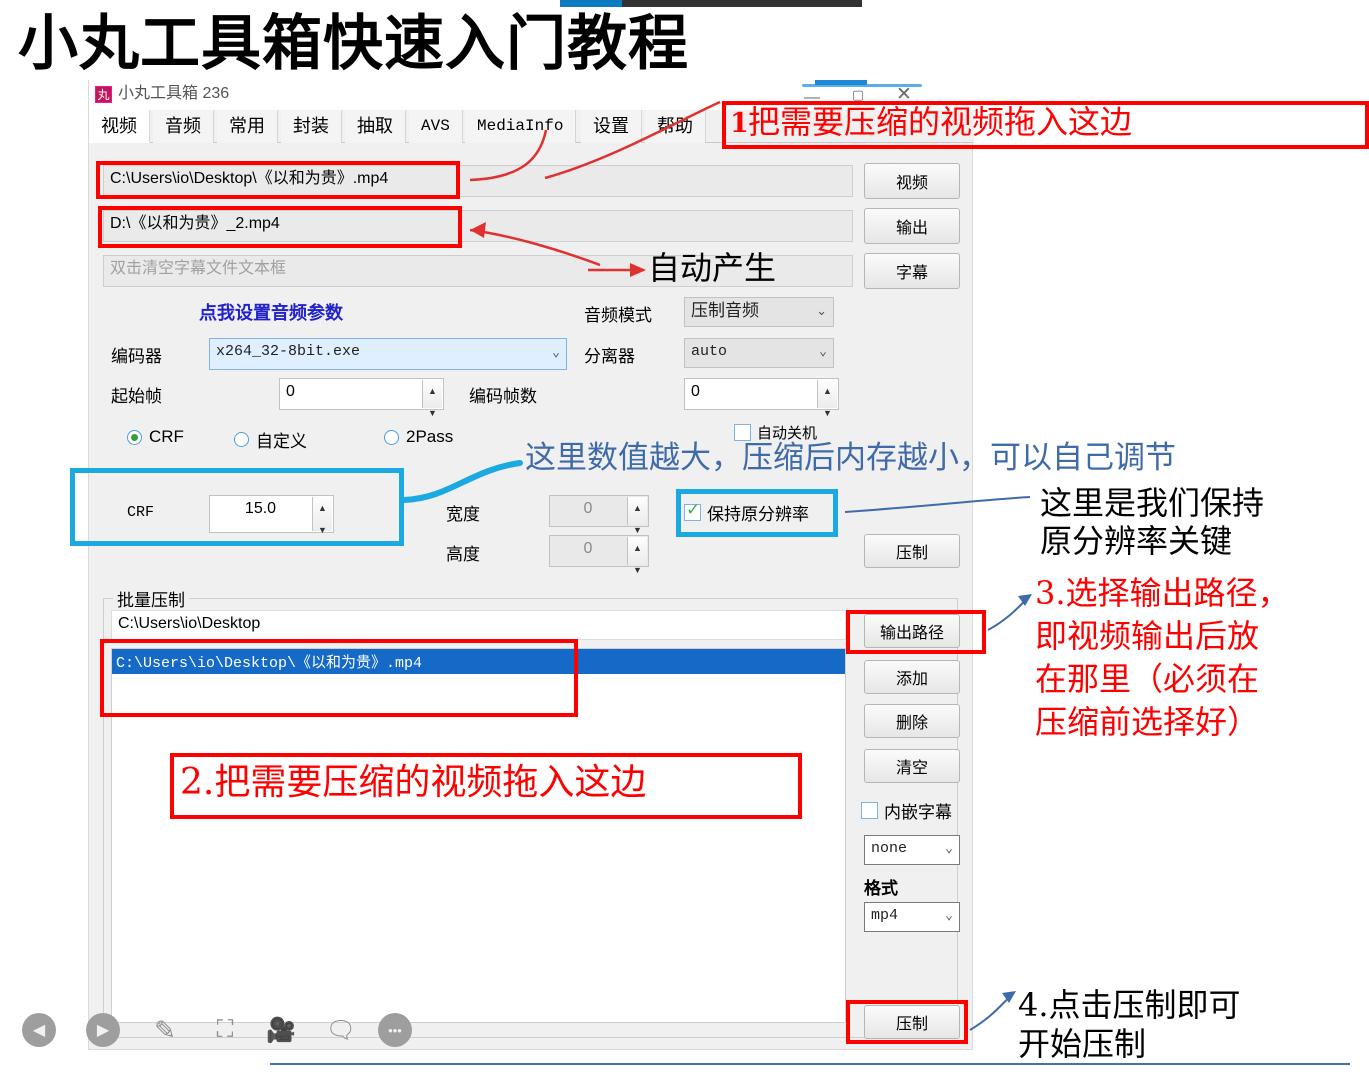 The image size is (1369, 1080). What do you see at coordinates (278, 180) in the screenshot?
I see `highlight-video-path` at bounding box center [278, 180].